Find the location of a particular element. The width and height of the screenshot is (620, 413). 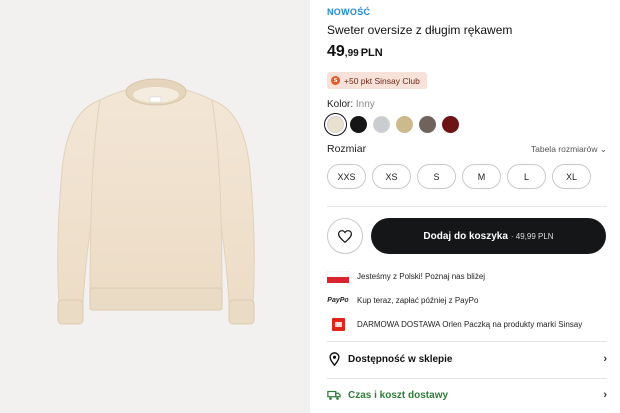

color-label: Kolor: Inny is located at coordinates (351, 104).